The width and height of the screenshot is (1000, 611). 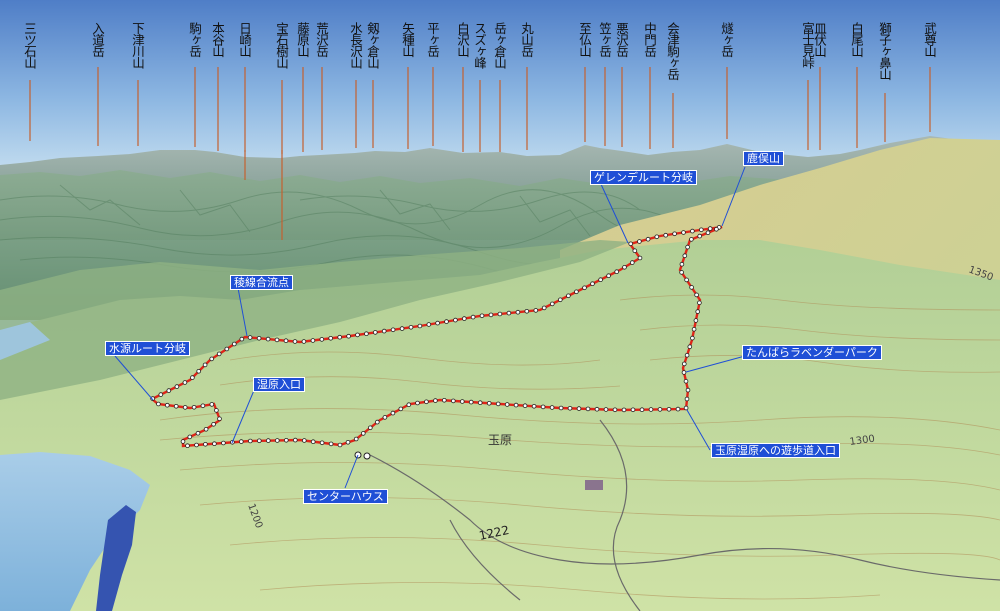 What do you see at coordinates (194, 39) in the screenshot?
I see `peak-name: 駒ヶ岳` at bounding box center [194, 39].